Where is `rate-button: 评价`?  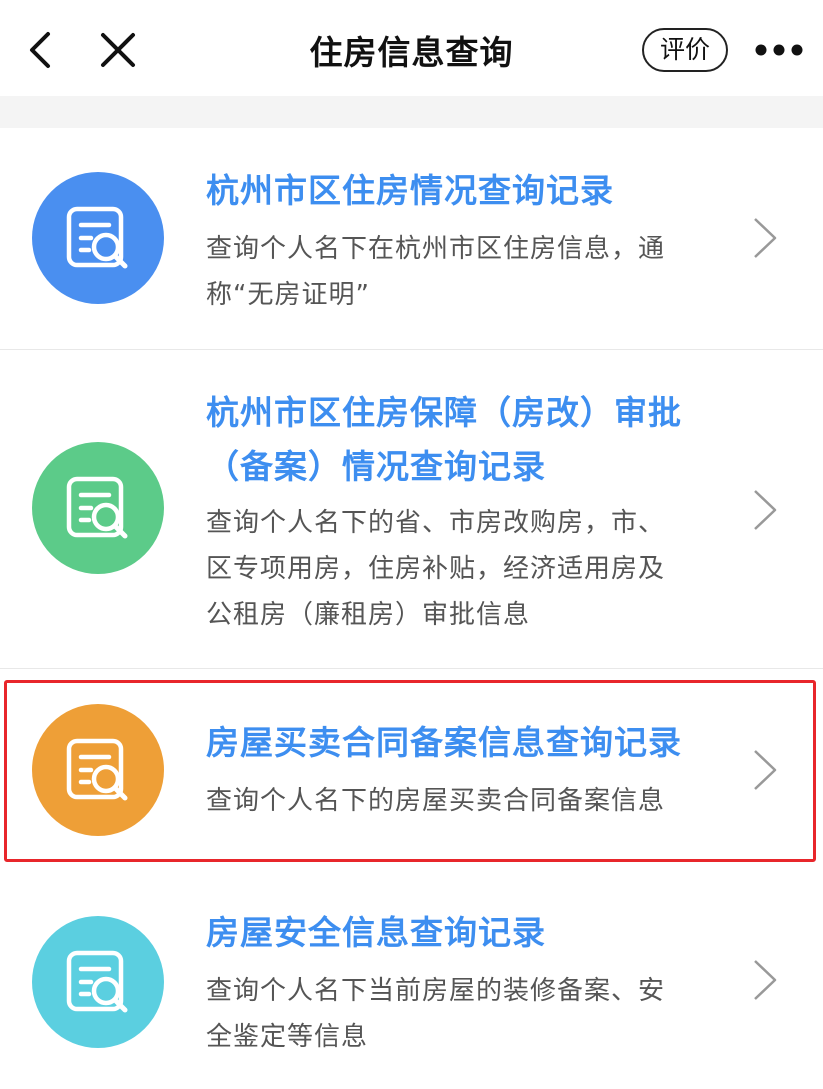
rate-button: 评价 is located at coordinates (685, 50).